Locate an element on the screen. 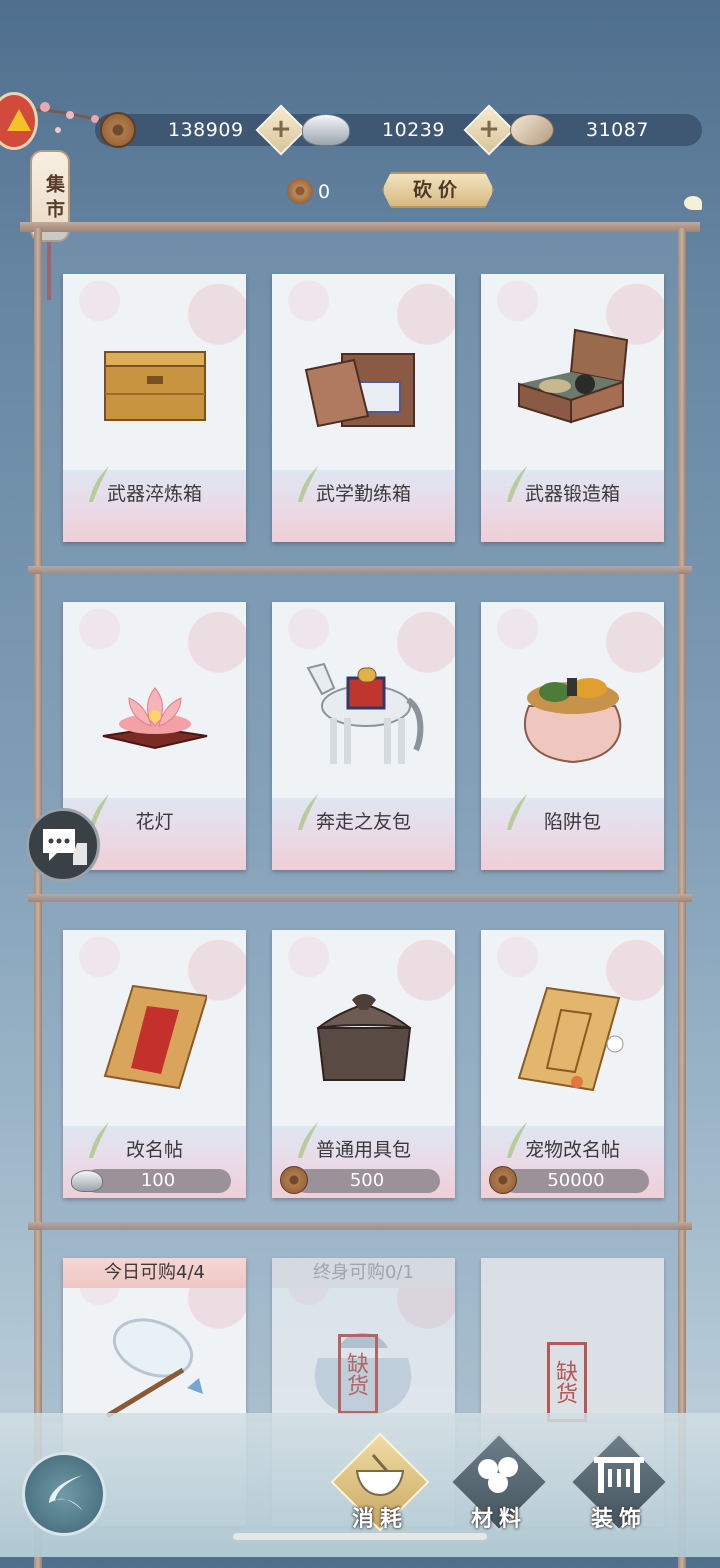 The image size is (720, 1568). shop-item-card: 改名帖 100 is located at coordinates (154, 1064).